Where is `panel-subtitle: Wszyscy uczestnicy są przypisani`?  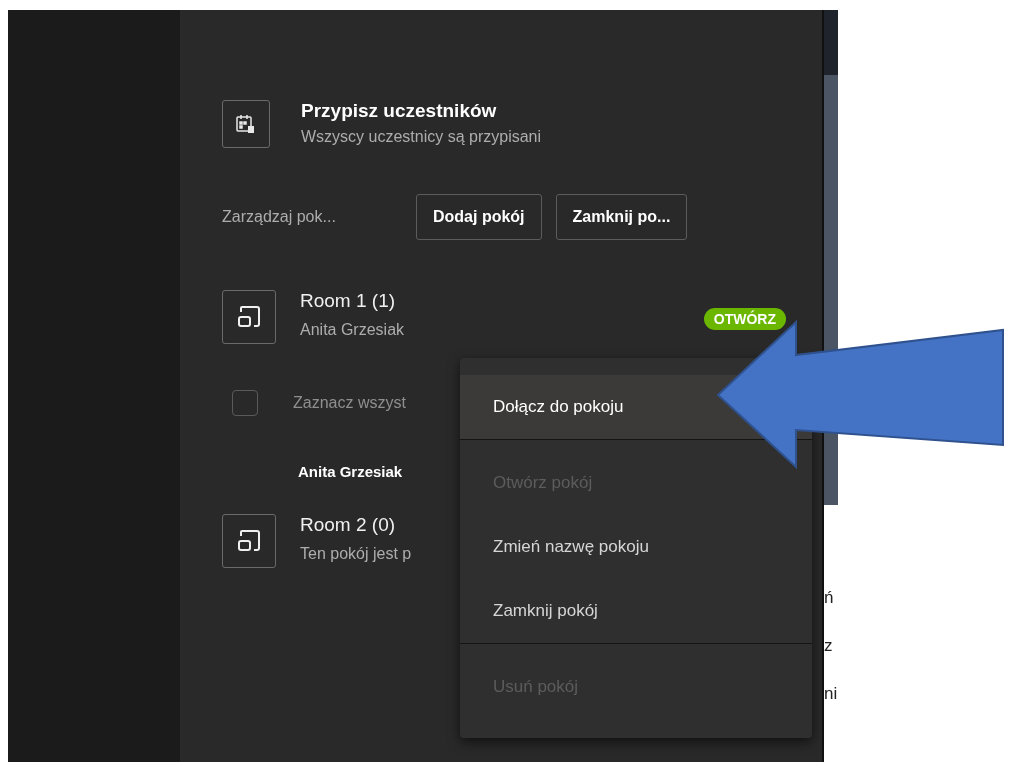
panel-subtitle: Wszyscy uczestnicy są przypisani is located at coordinates (421, 137).